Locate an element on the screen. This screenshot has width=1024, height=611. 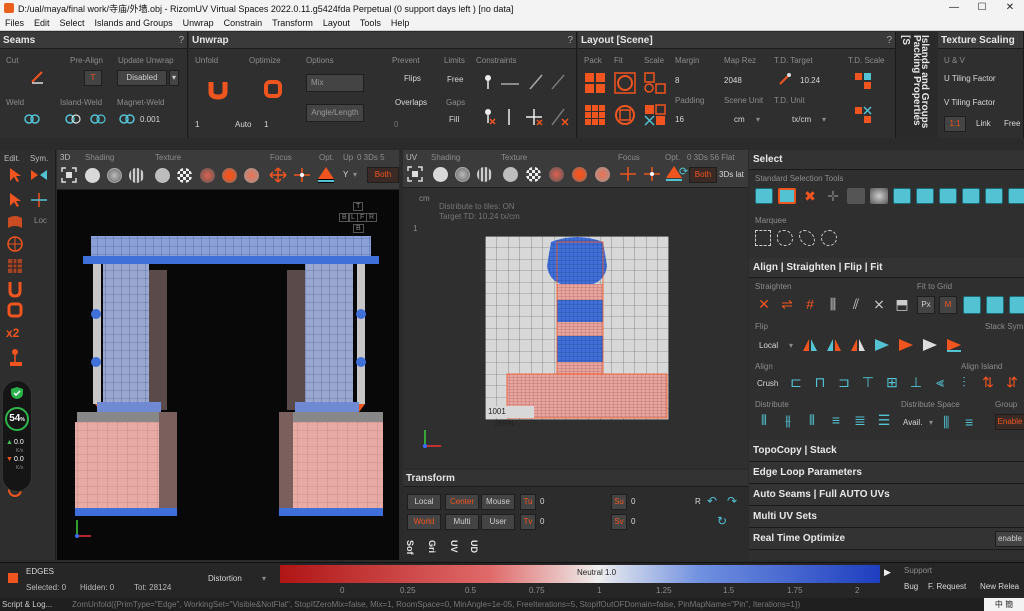
align-bottom-icon: ⊥ is located at coordinates (916, 383).